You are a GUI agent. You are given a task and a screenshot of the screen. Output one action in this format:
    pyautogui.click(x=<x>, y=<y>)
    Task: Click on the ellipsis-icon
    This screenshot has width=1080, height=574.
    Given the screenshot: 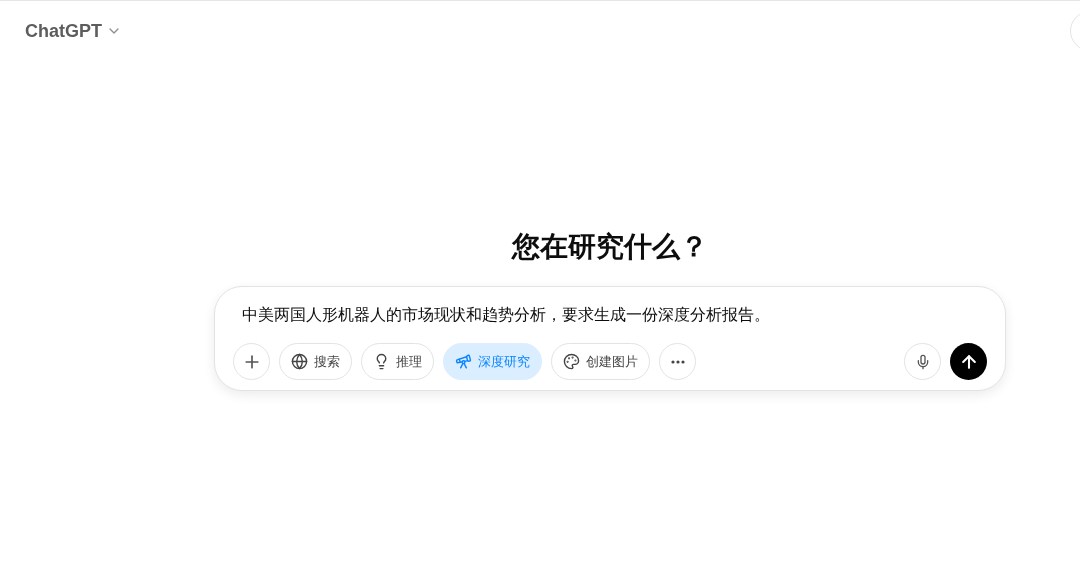 What is the action you would take?
    pyautogui.click(x=677, y=361)
    